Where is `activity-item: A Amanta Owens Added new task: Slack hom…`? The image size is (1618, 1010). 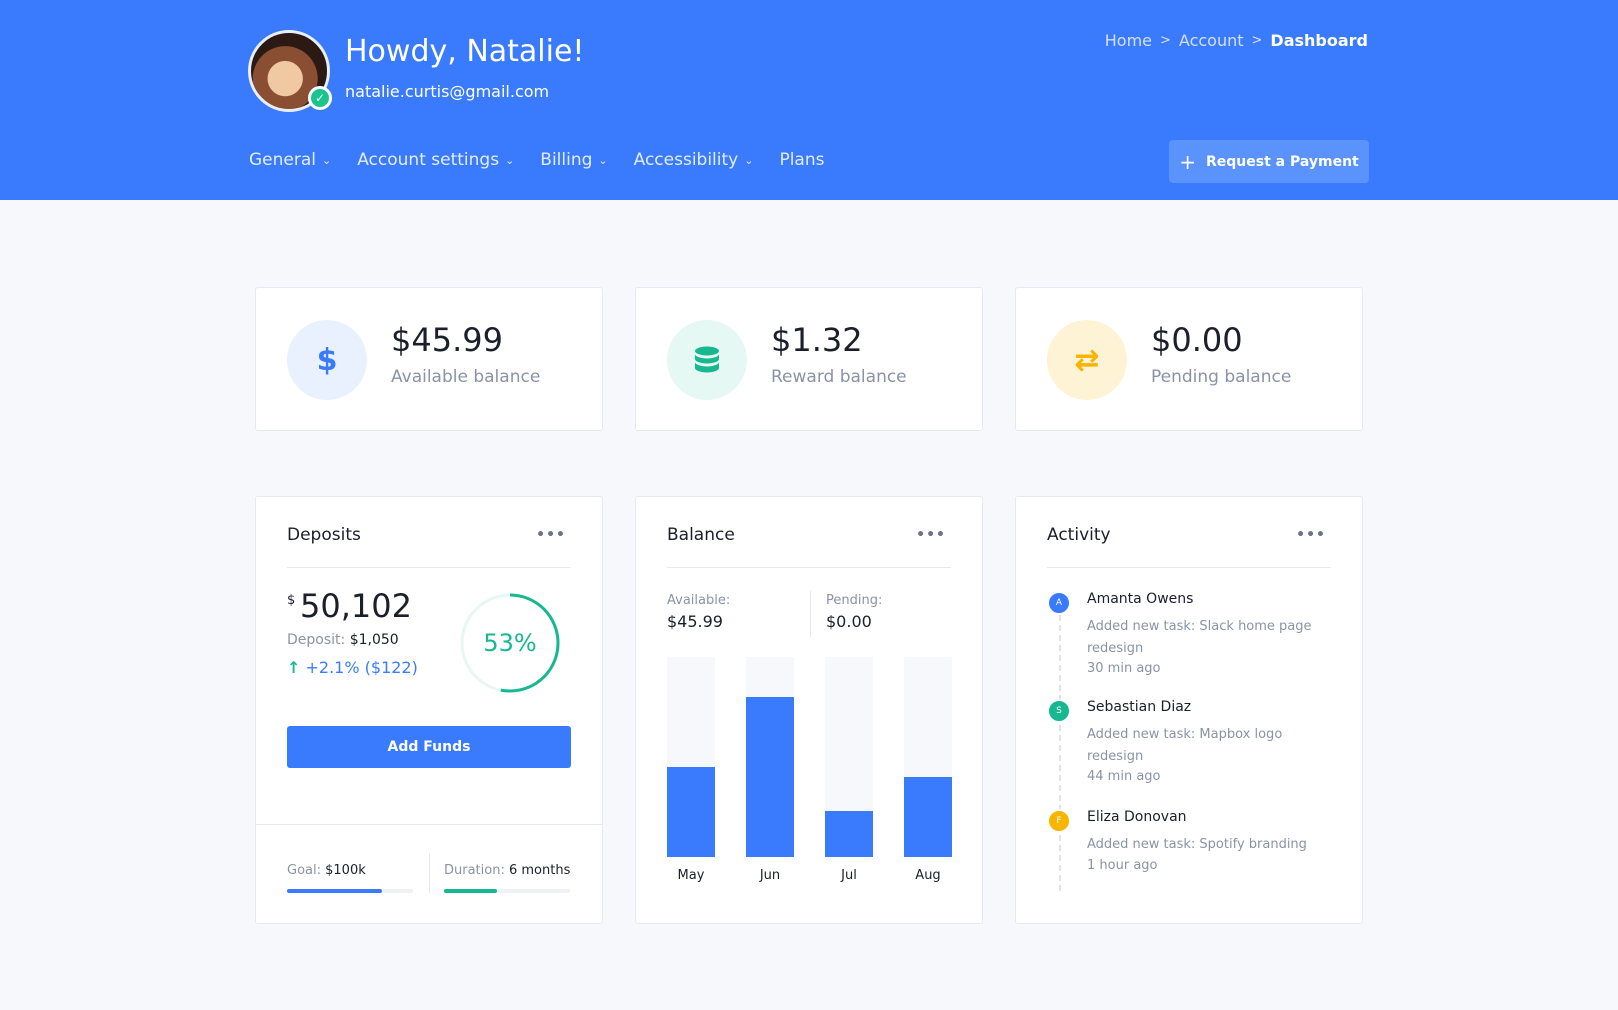
activity-item: A Amanta Owens Added new task: Slack hom… is located at coordinates (1192, 641).